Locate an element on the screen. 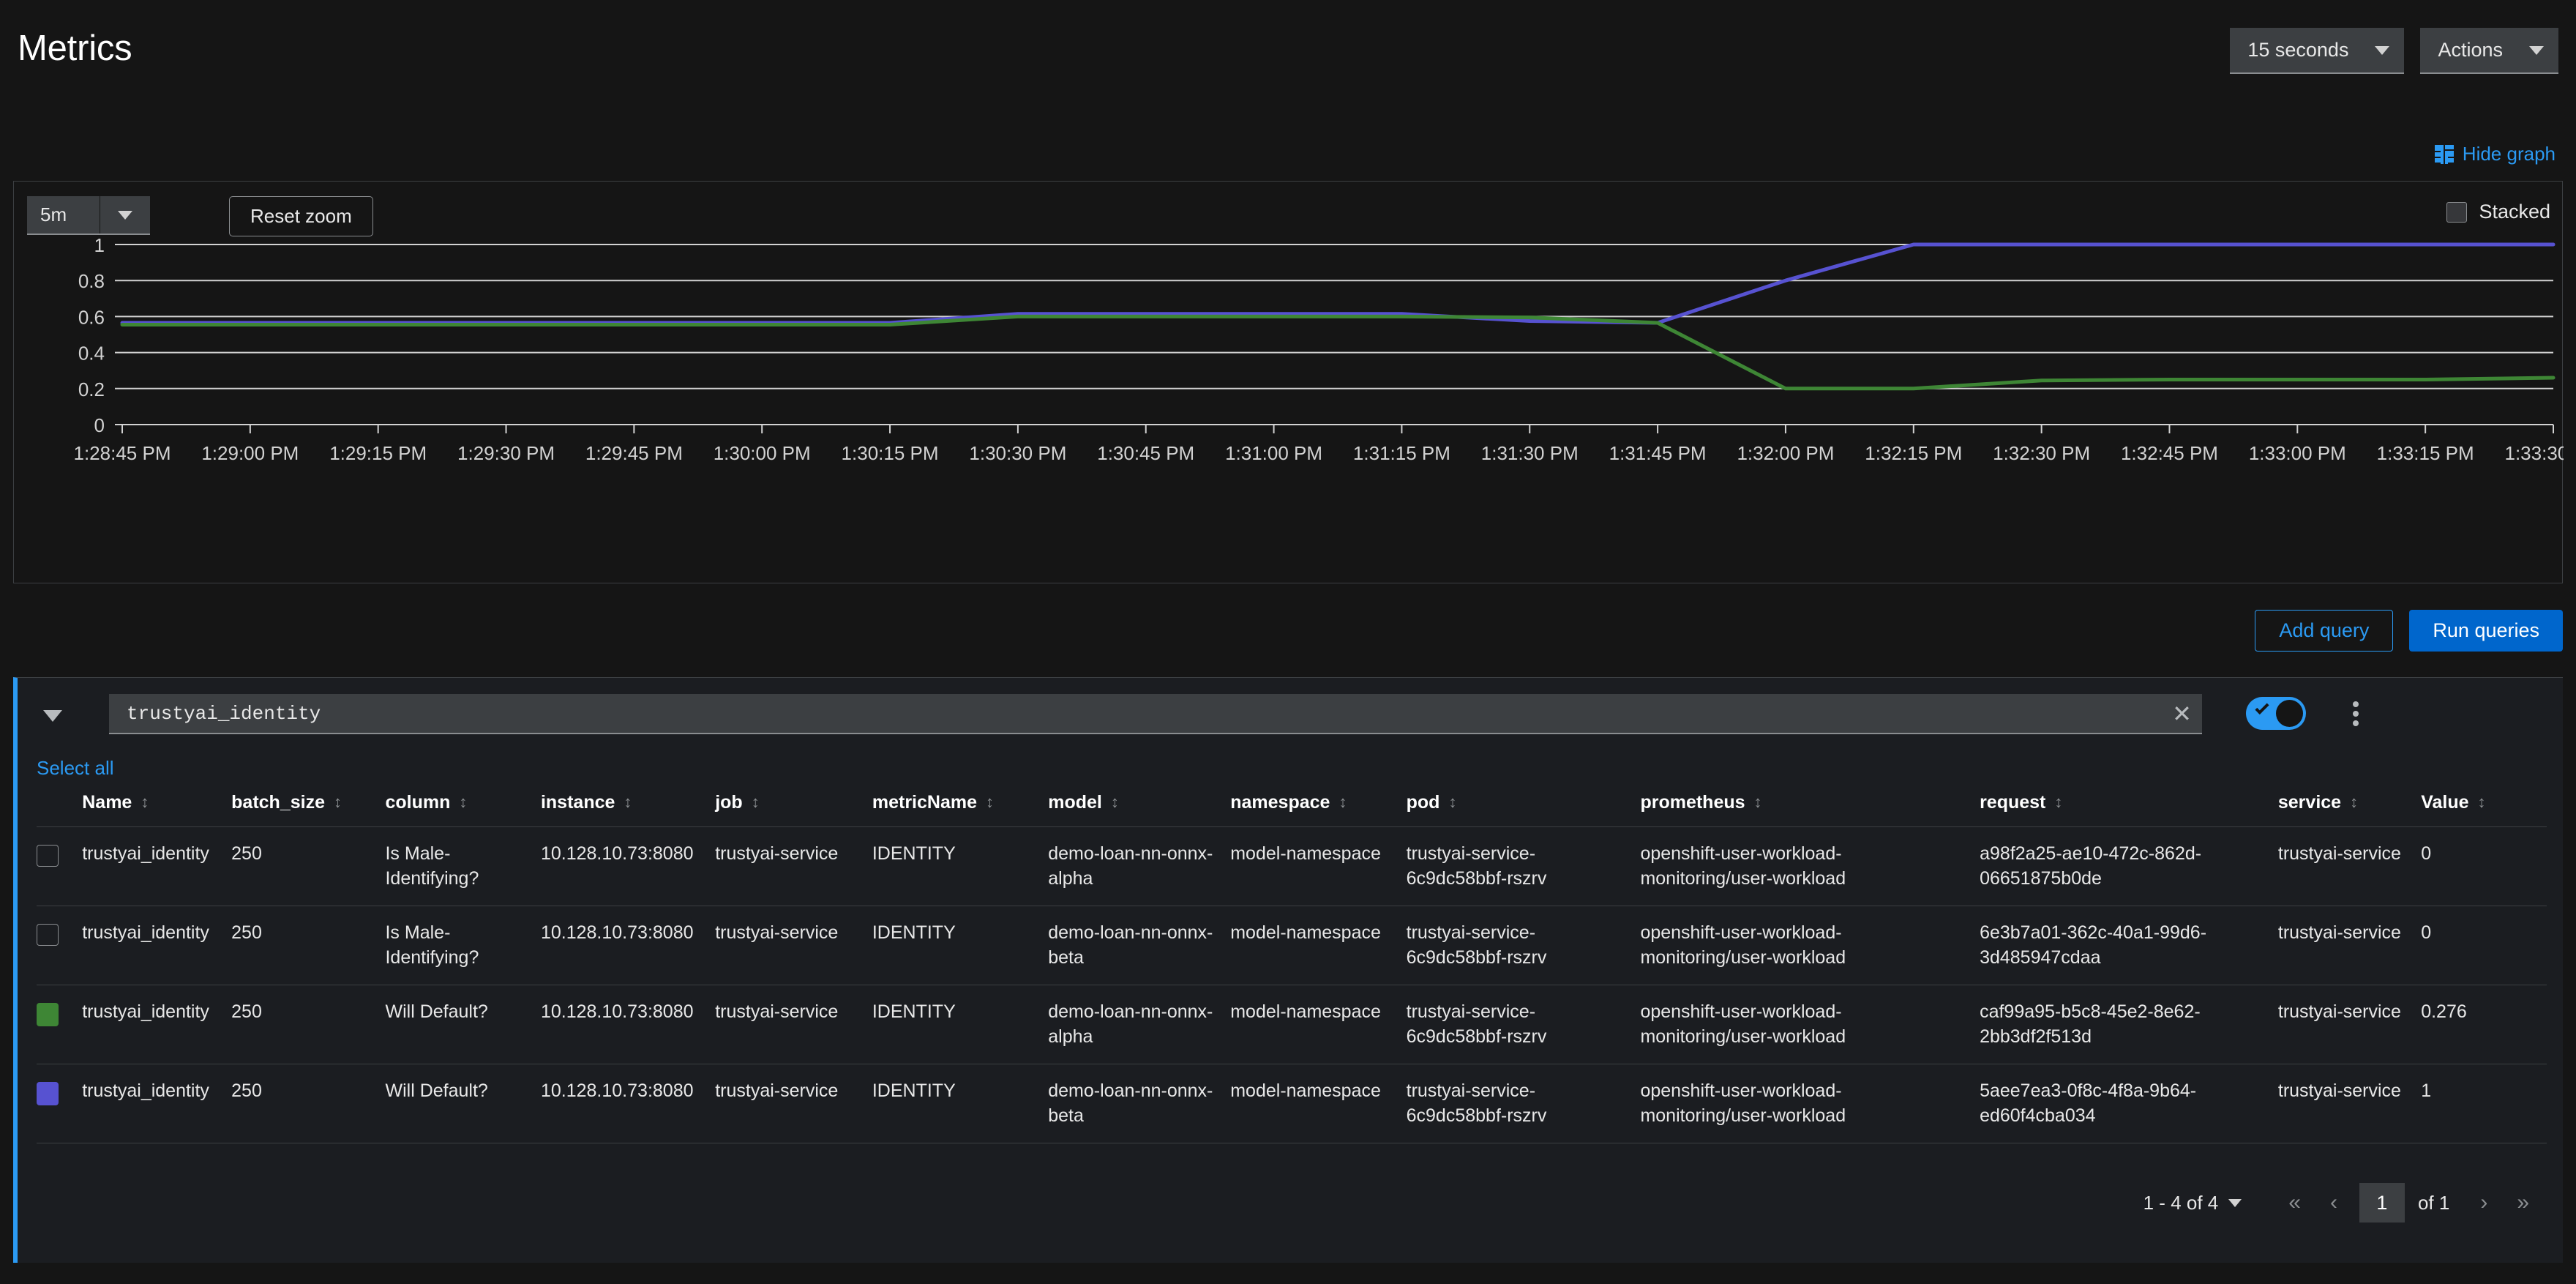 This screenshot has width=2576, height=1284. column-header-batch_size: batch_size ↕ is located at coordinates (308, 807).